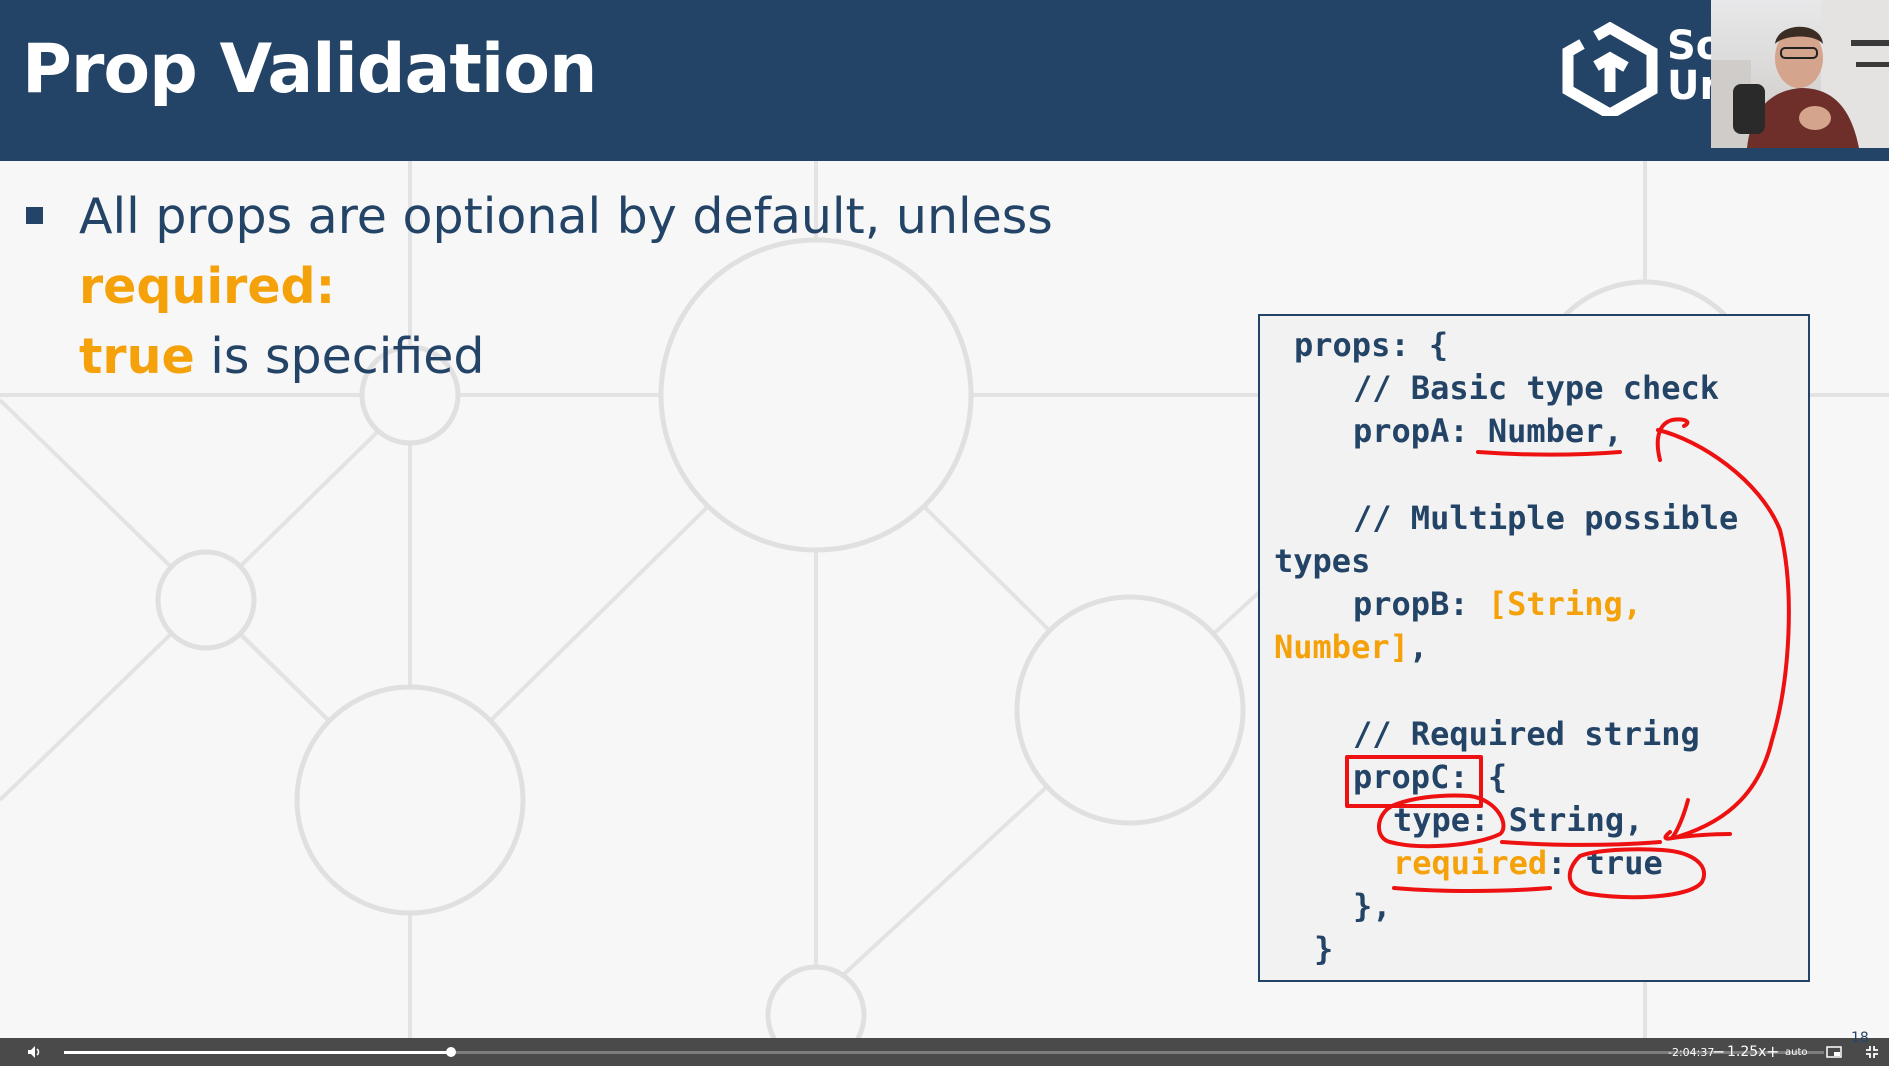 The height and width of the screenshot is (1066, 1889). What do you see at coordinates (1430, 777) in the screenshot?
I see `code-line: propC: {` at bounding box center [1430, 777].